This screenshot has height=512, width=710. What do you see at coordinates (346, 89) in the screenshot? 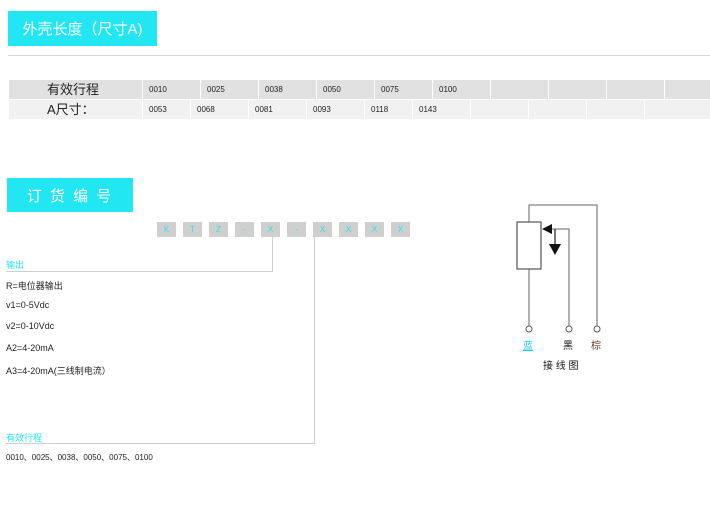
I see `table-cell: 0050` at bounding box center [346, 89].